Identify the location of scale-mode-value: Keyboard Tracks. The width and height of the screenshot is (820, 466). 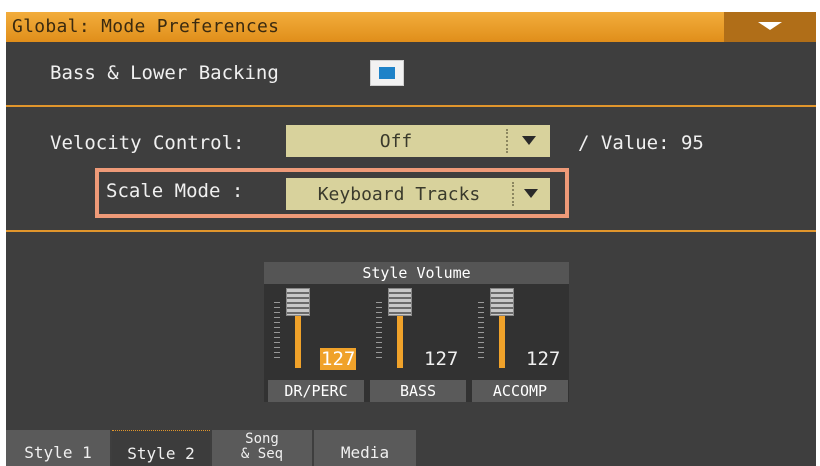
(399, 194).